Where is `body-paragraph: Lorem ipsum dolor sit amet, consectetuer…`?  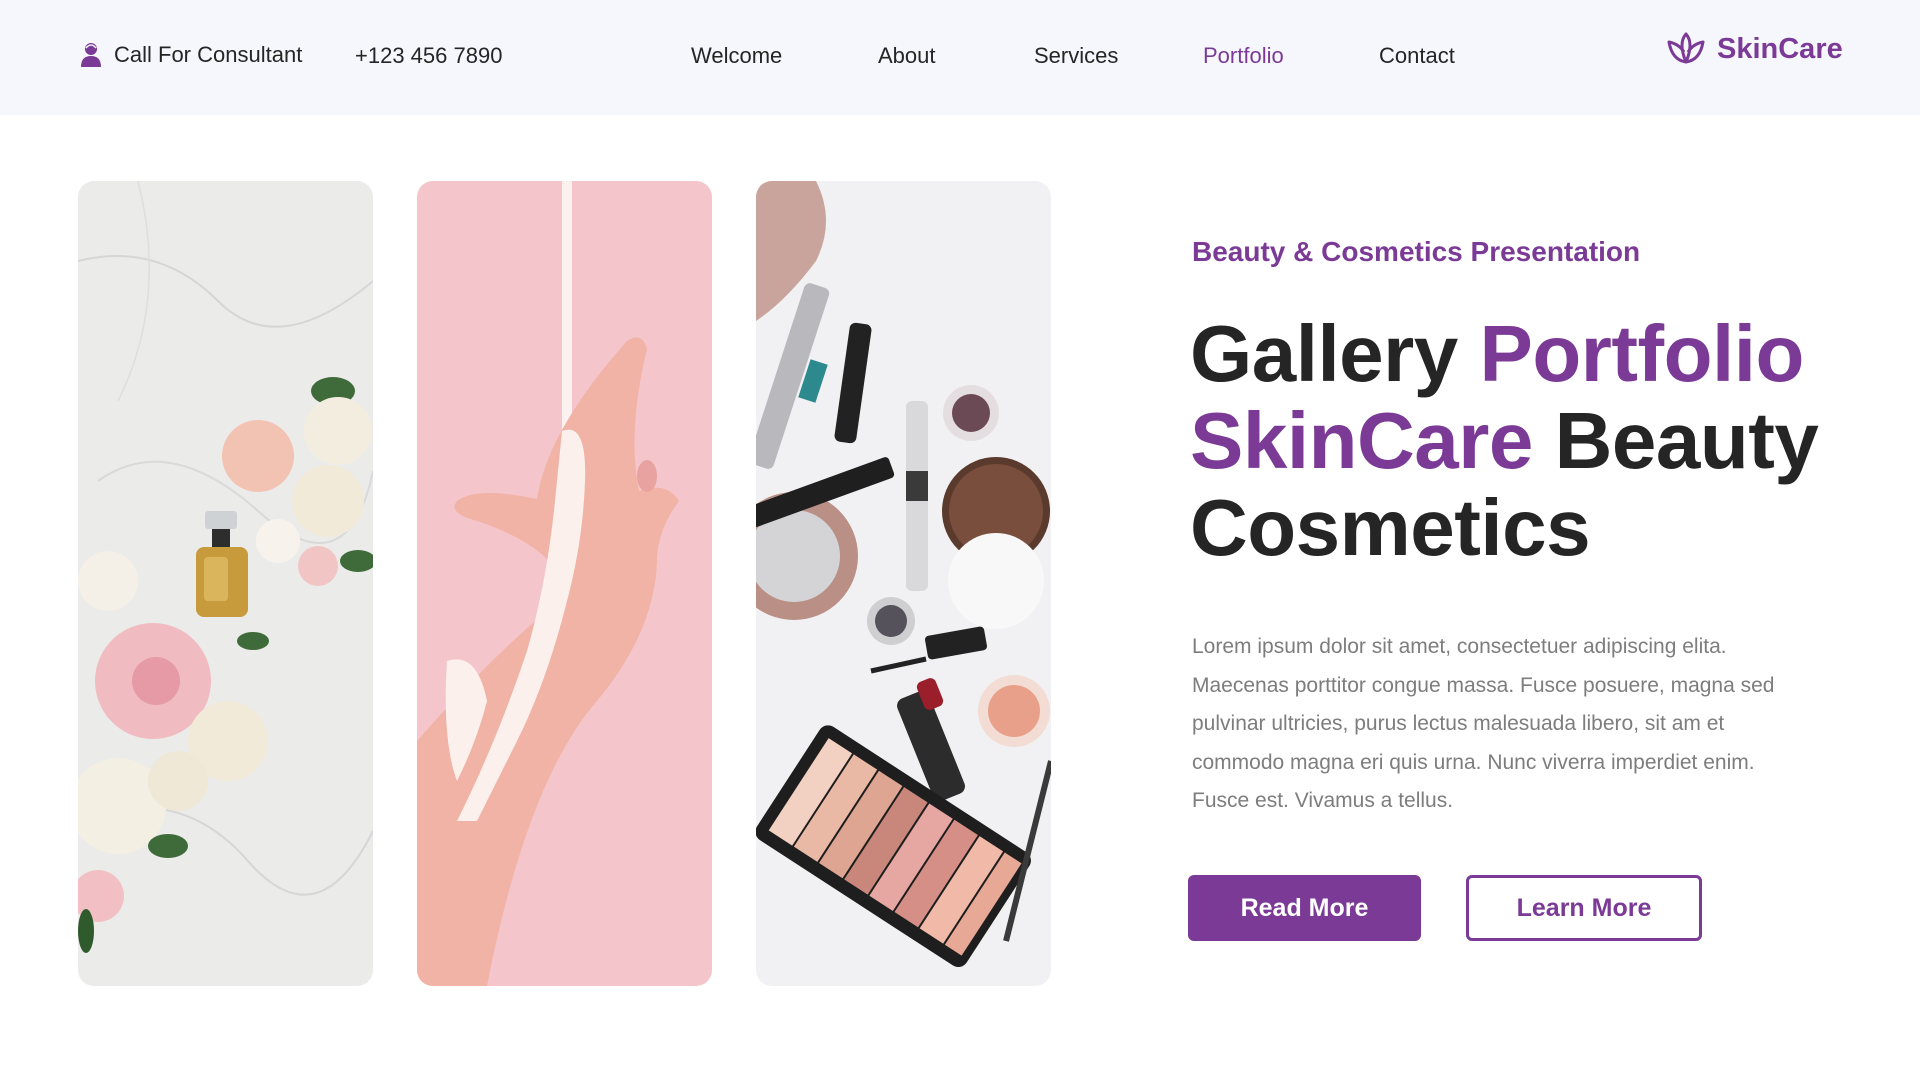
body-paragraph: Lorem ipsum dolor sit amet, consectetuer… is located at coordinates (1483, 723).